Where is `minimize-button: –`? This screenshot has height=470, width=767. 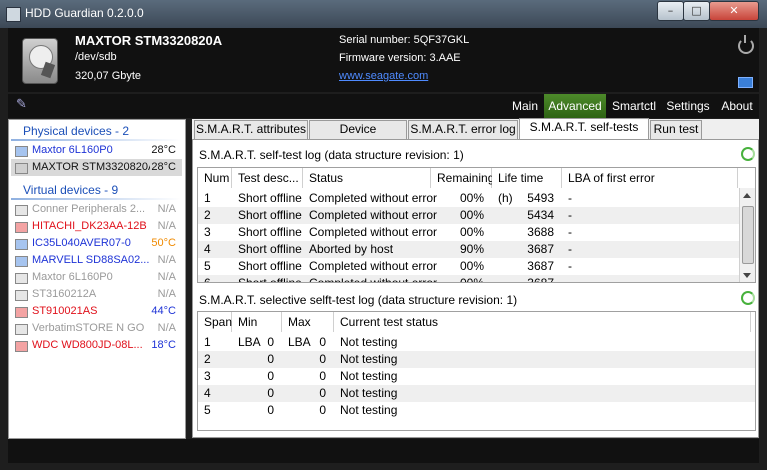
minimize-button: – is located at coordinates (670, 11).